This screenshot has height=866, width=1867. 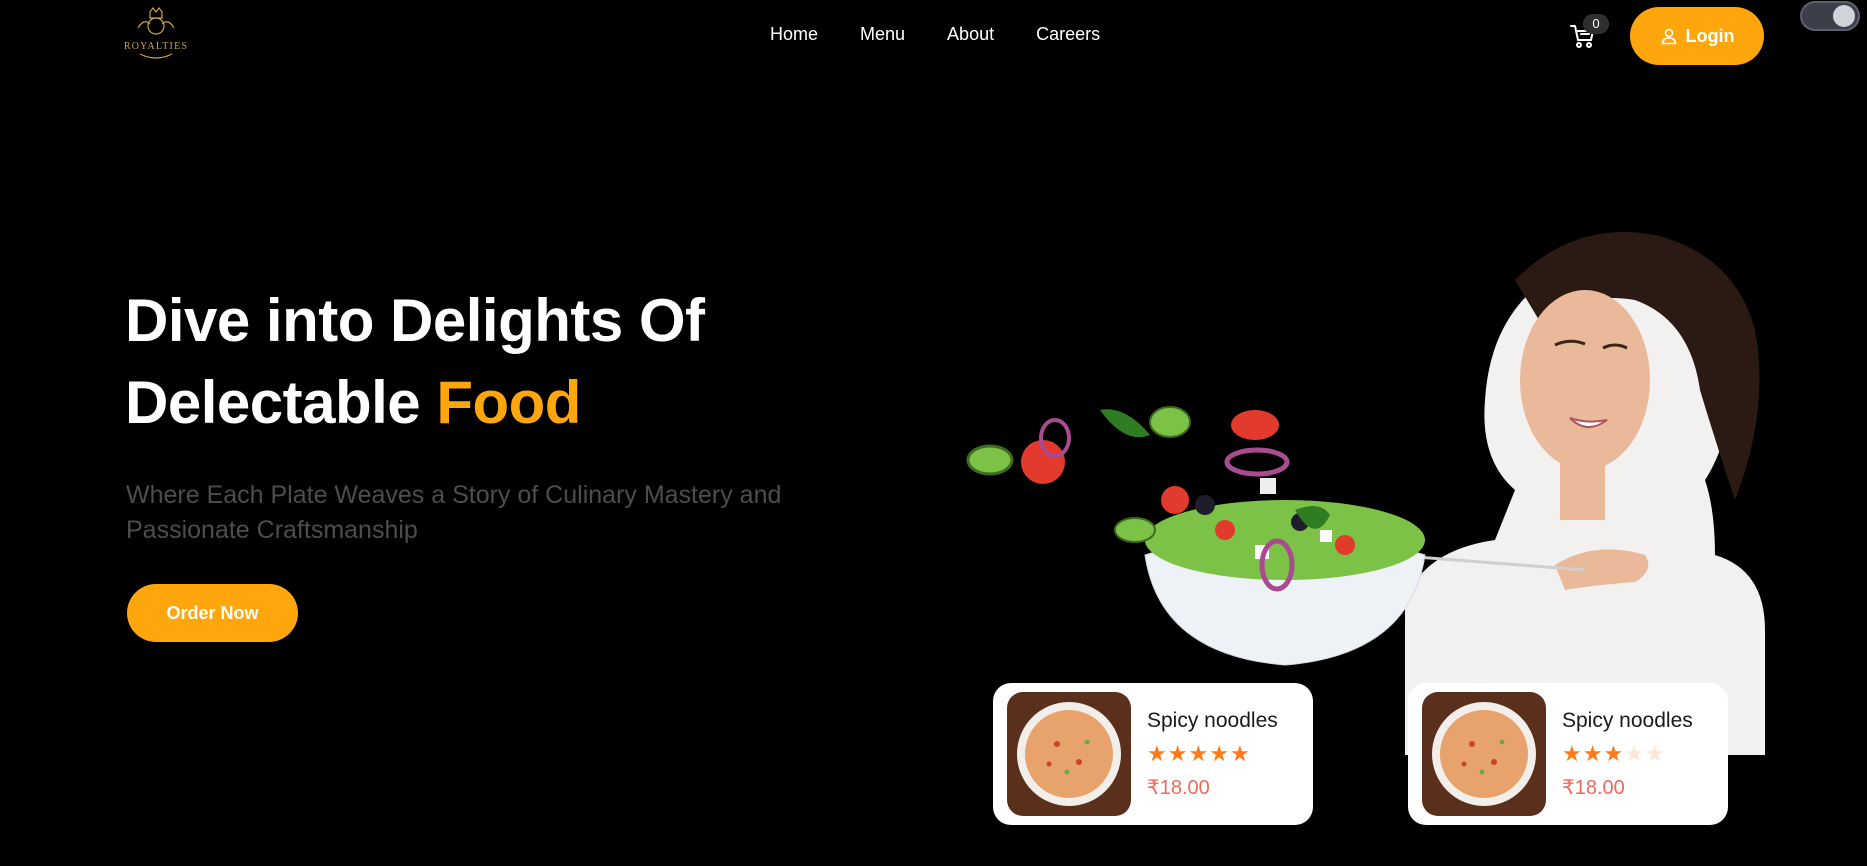 I want to click on main-nav: Home Menu About Careers, so click(x=935, y=34).